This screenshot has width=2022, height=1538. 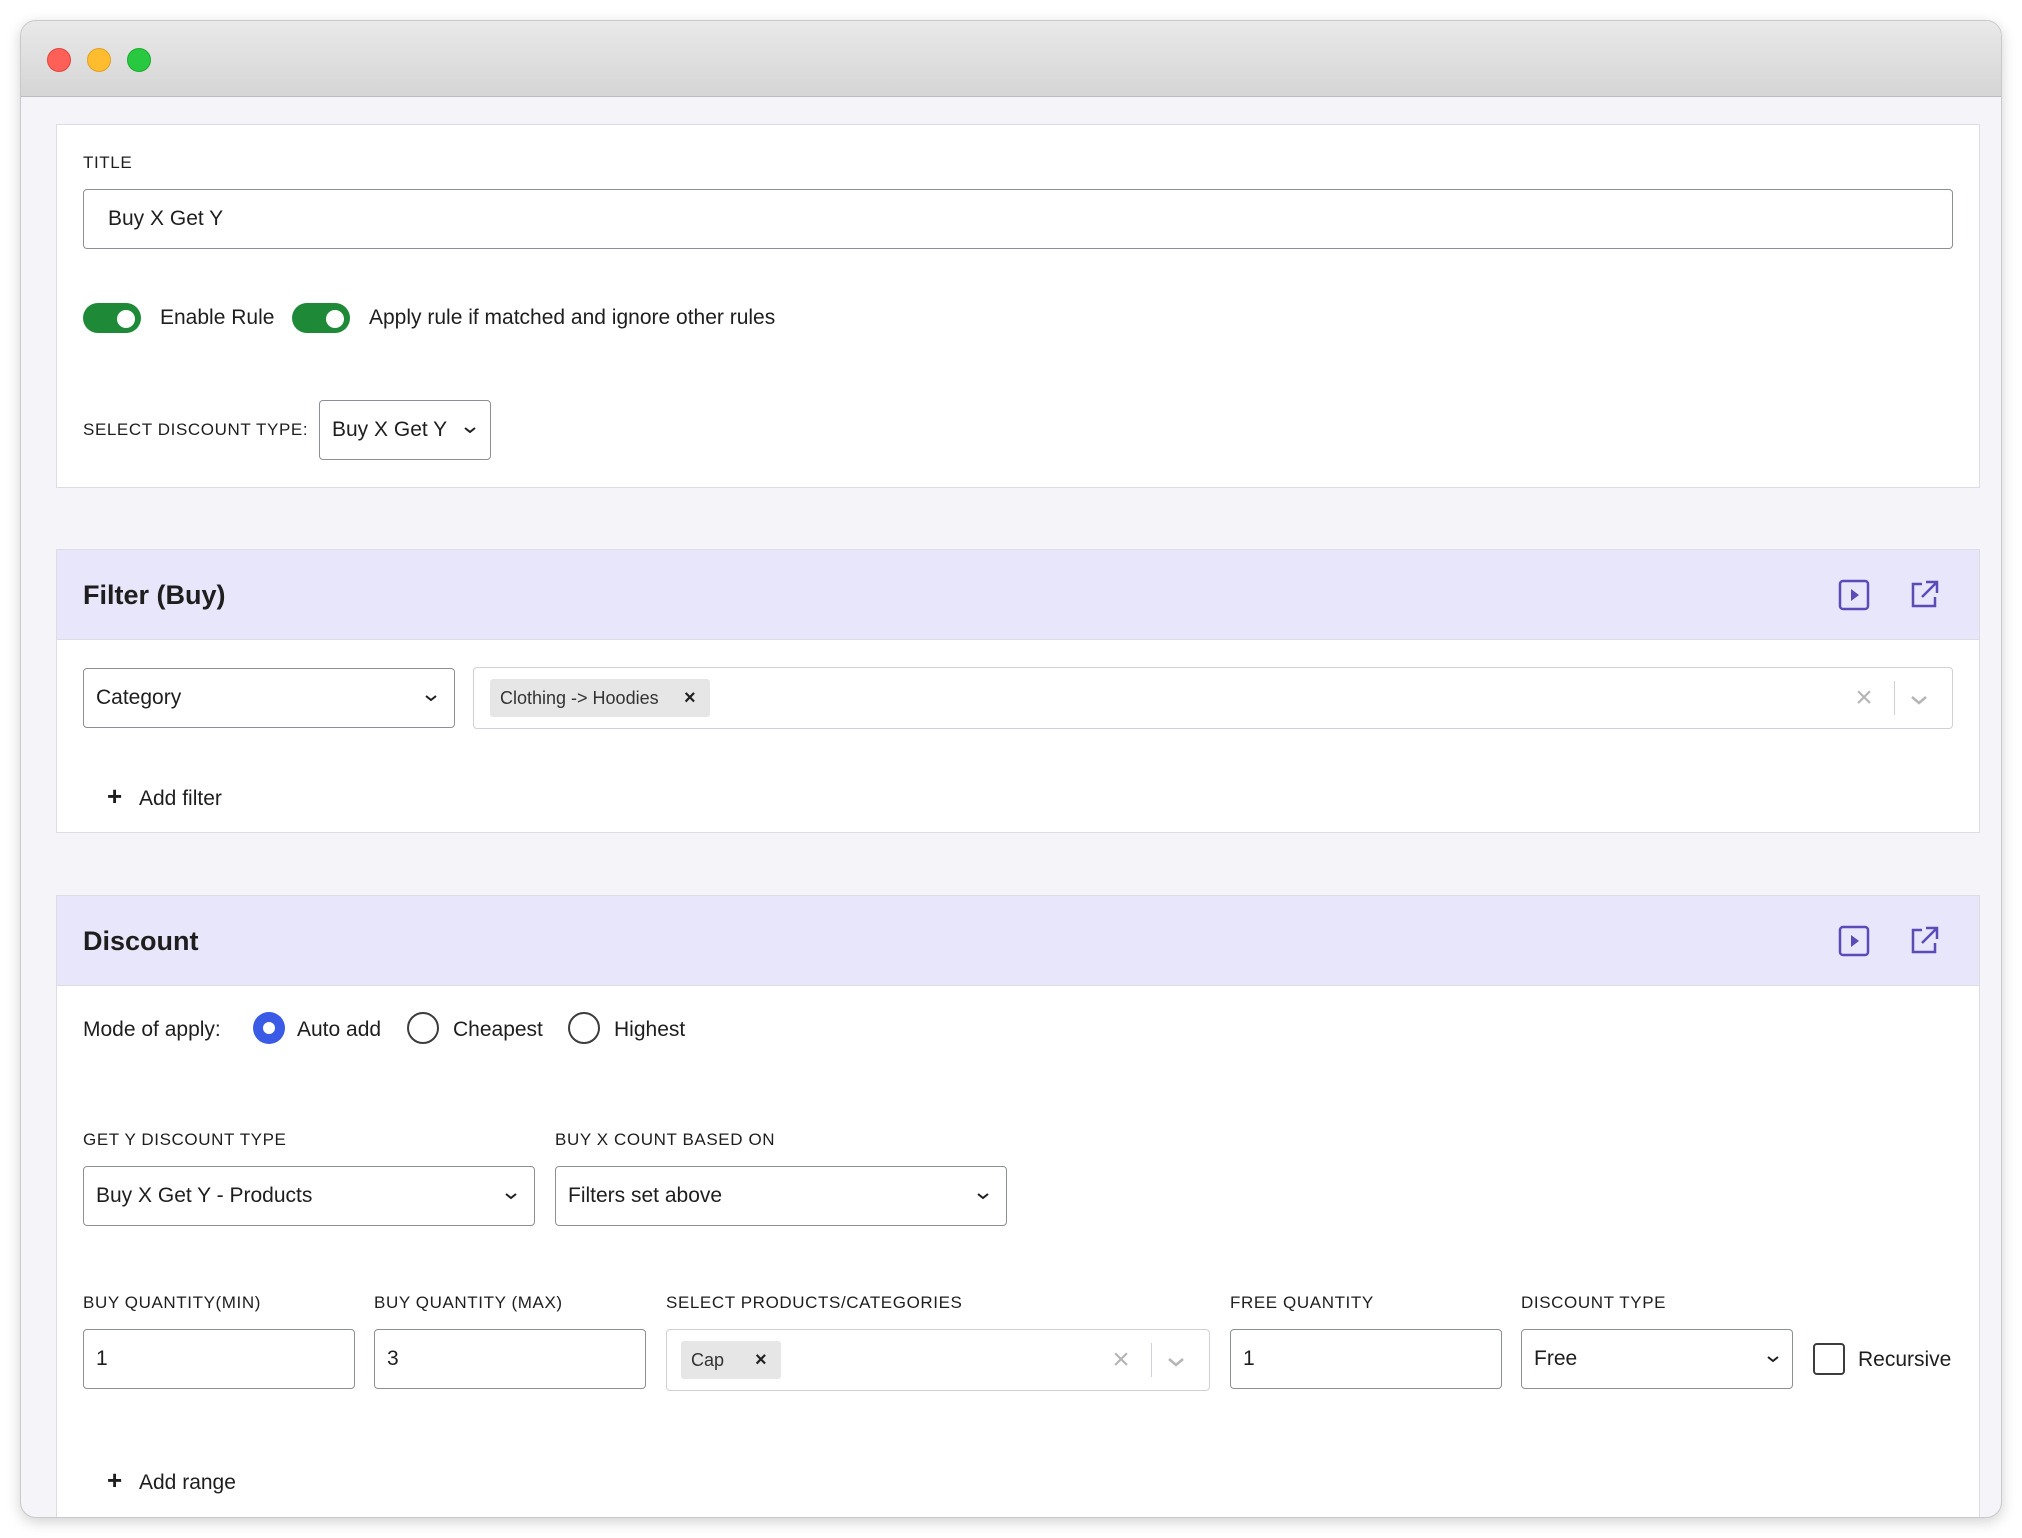 I want to click on radio-cheapest-label: Cheapest, so click(x=498, y=1029).